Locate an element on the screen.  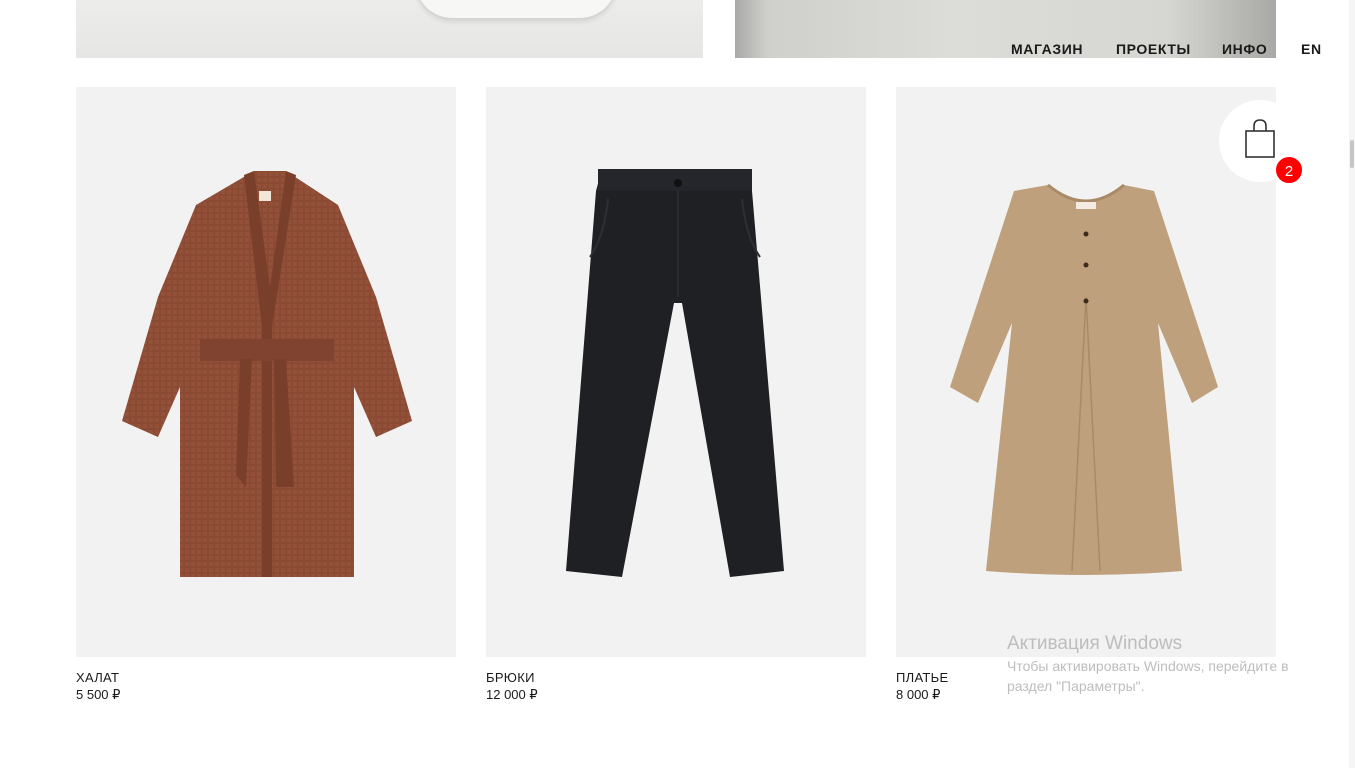
trousers-image is located at coordinates (675, 373).